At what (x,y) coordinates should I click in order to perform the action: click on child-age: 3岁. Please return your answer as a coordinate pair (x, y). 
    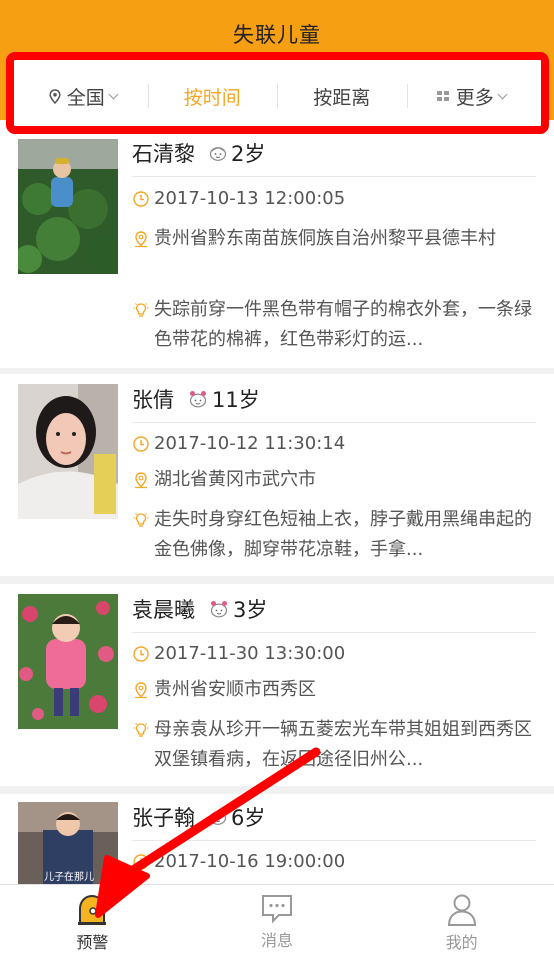
    Looking at the image, I should click on (250, 610).